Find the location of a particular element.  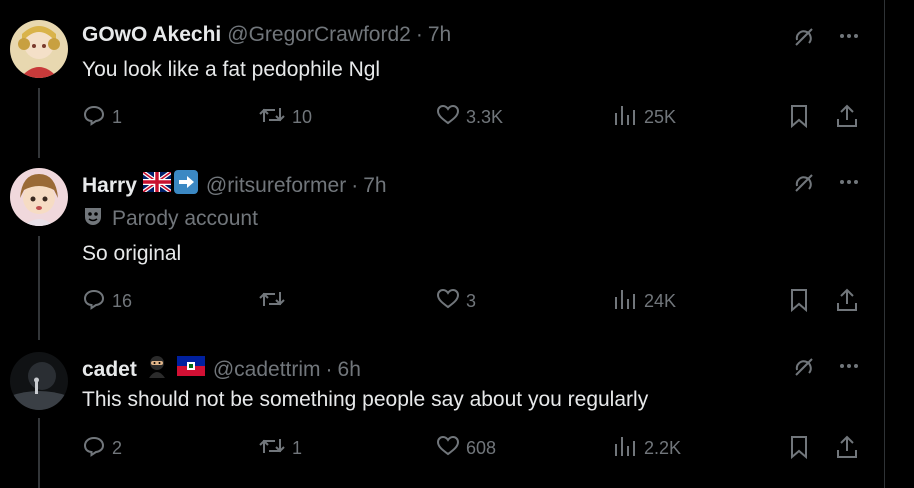

views-count: 24K is located at coordinates (660, 301).